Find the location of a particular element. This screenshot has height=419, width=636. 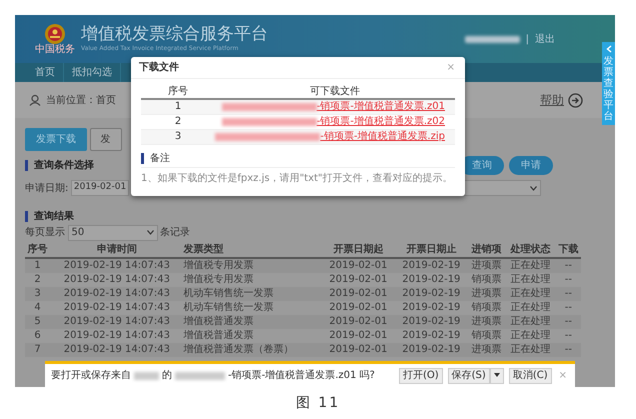

side-tab: 发票查验平台 is located at coordinates (608, 83).